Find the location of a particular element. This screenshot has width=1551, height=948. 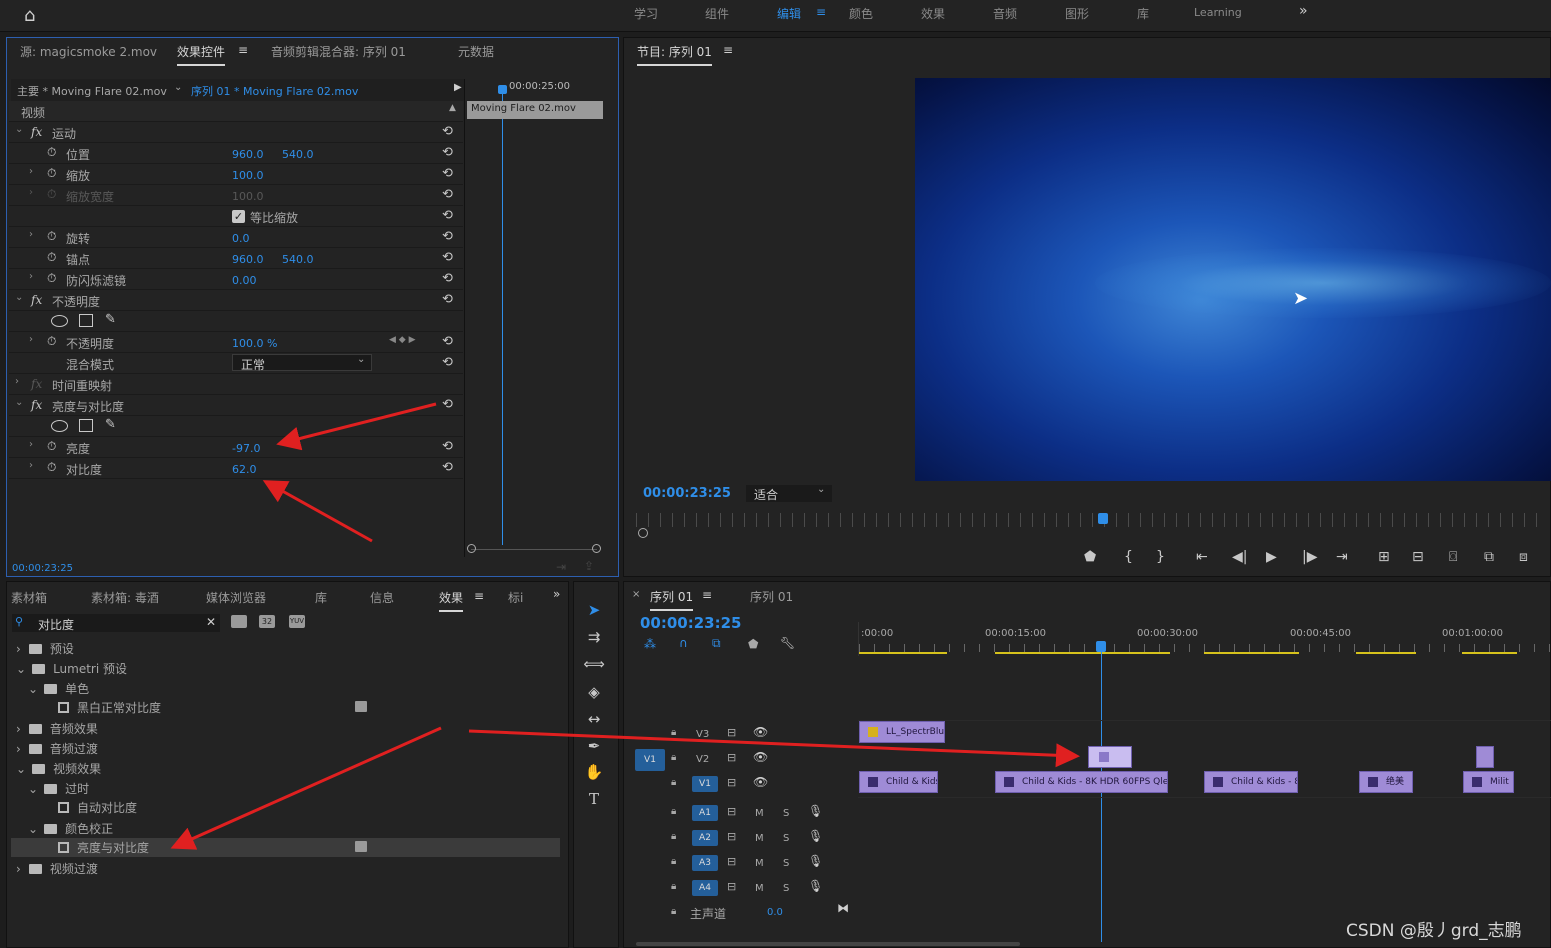

arrow-to-timeline-clip is located at coordinates (774, 748).